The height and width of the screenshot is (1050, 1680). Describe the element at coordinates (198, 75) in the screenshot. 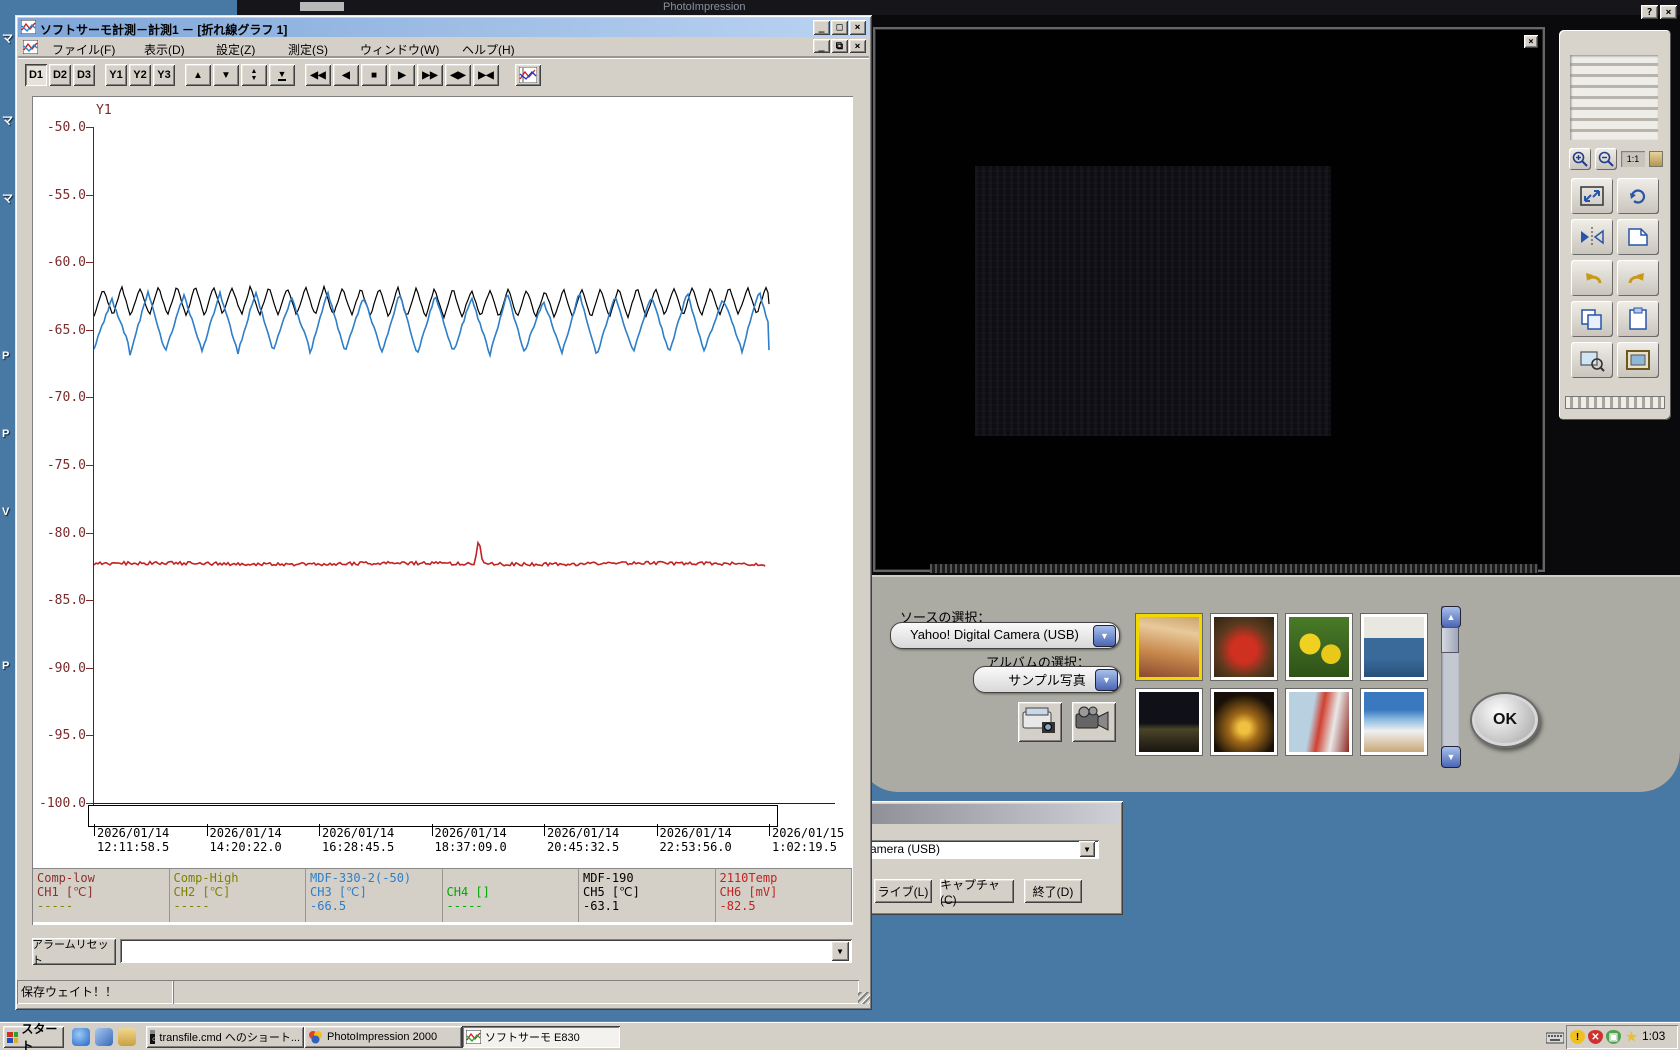

I see `toolbar-scroll-up-button: ▲` at that location.